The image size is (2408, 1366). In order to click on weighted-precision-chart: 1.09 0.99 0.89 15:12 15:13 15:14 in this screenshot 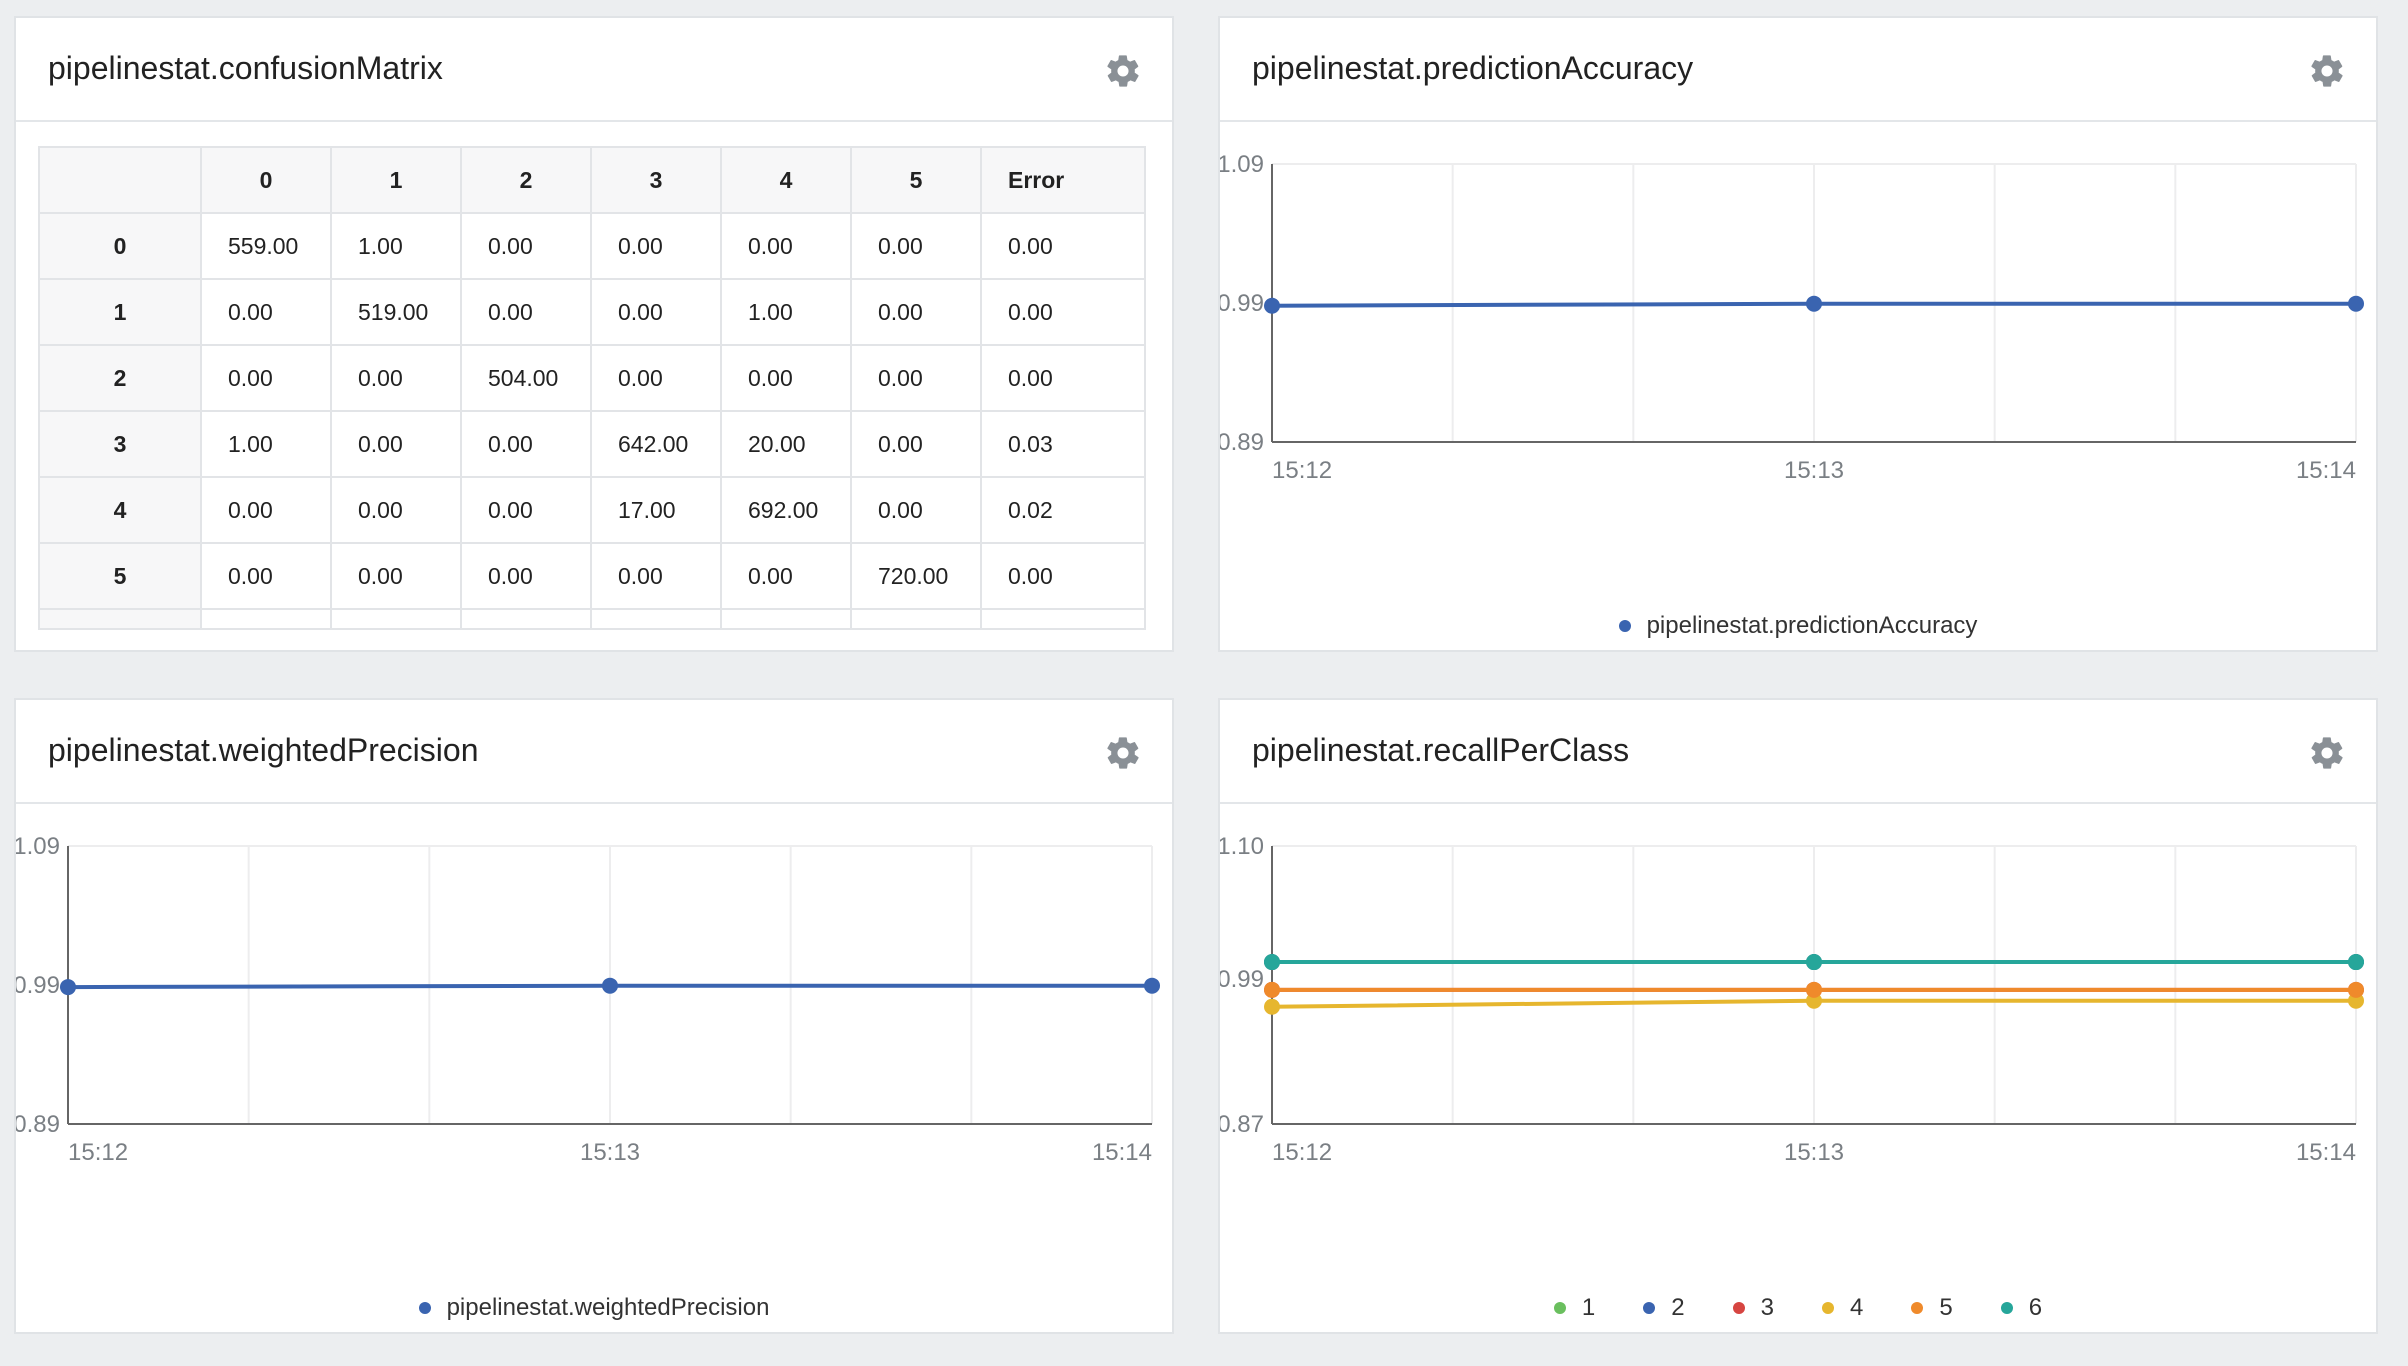, I will do `click(594, 1016)`.